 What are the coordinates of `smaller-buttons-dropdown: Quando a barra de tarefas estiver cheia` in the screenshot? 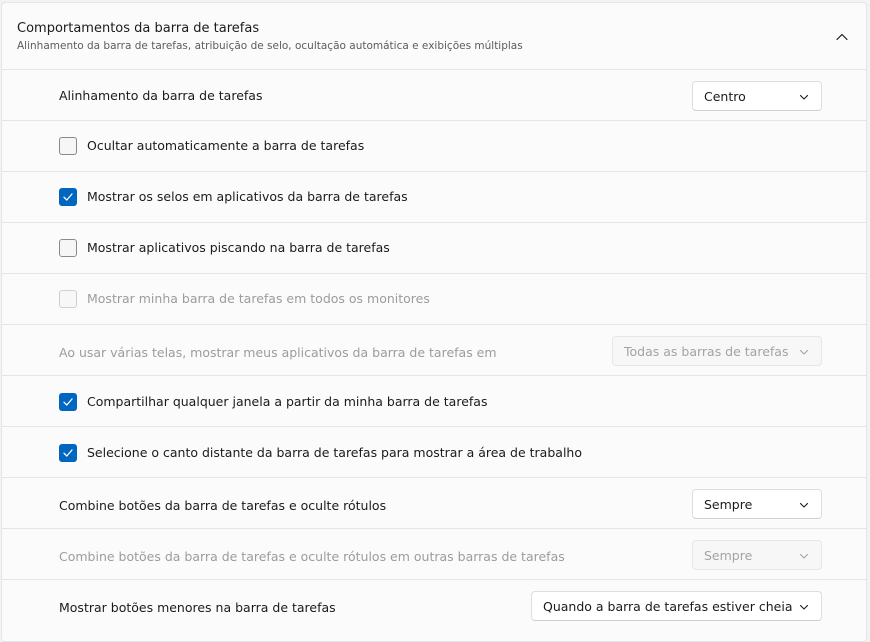 It's located at (676, 606).